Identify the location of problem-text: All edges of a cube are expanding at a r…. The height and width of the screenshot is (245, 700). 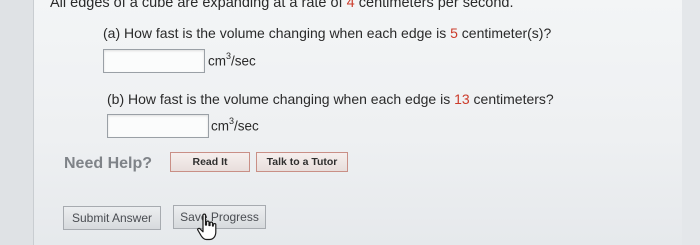
(198, 5).